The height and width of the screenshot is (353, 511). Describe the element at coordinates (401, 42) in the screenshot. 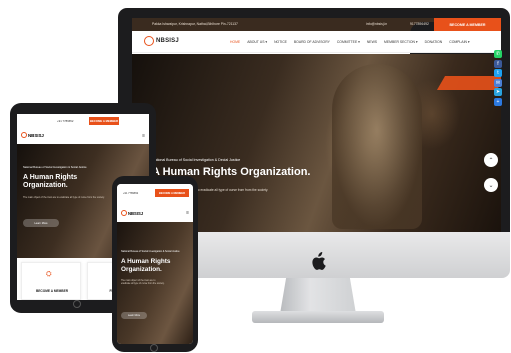

I see `nav-member-section: MEMBER SECTION ▾` at that location.